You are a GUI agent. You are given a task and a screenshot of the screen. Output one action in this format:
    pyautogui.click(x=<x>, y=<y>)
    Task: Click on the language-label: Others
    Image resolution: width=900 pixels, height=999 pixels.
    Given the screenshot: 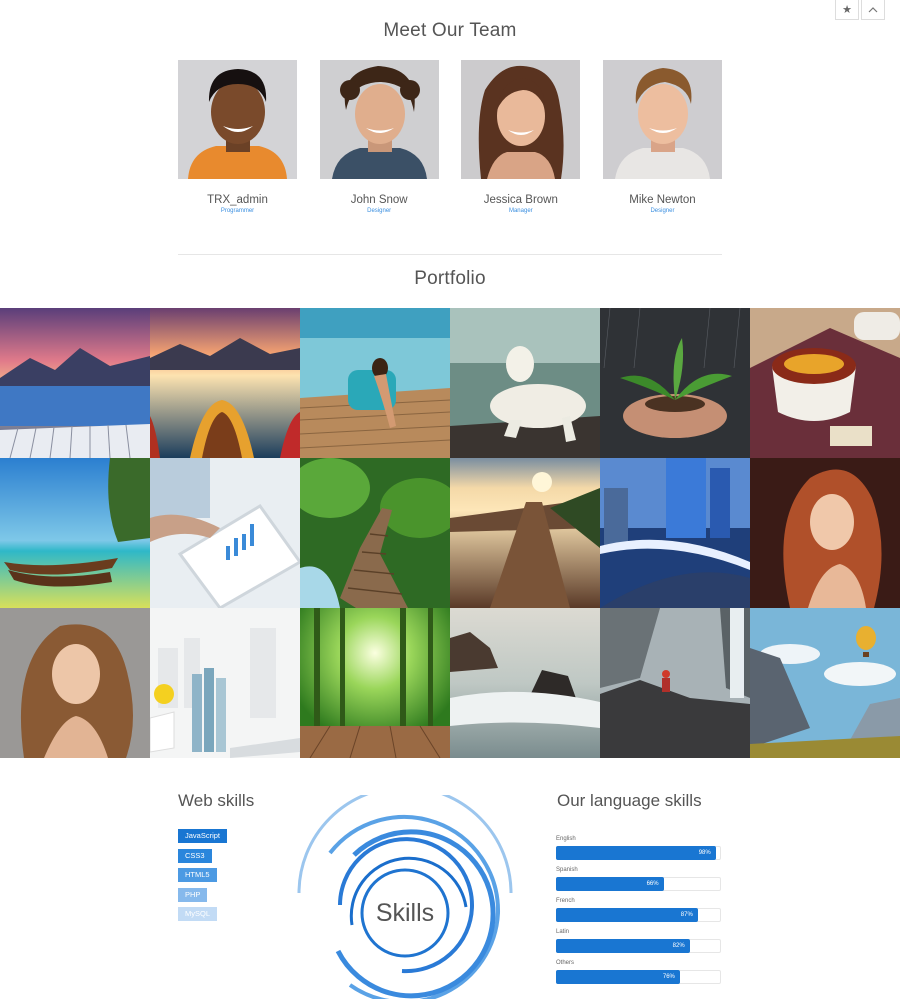 What is the action you would take?
    pyautogui.click(x=565, y=963)
    